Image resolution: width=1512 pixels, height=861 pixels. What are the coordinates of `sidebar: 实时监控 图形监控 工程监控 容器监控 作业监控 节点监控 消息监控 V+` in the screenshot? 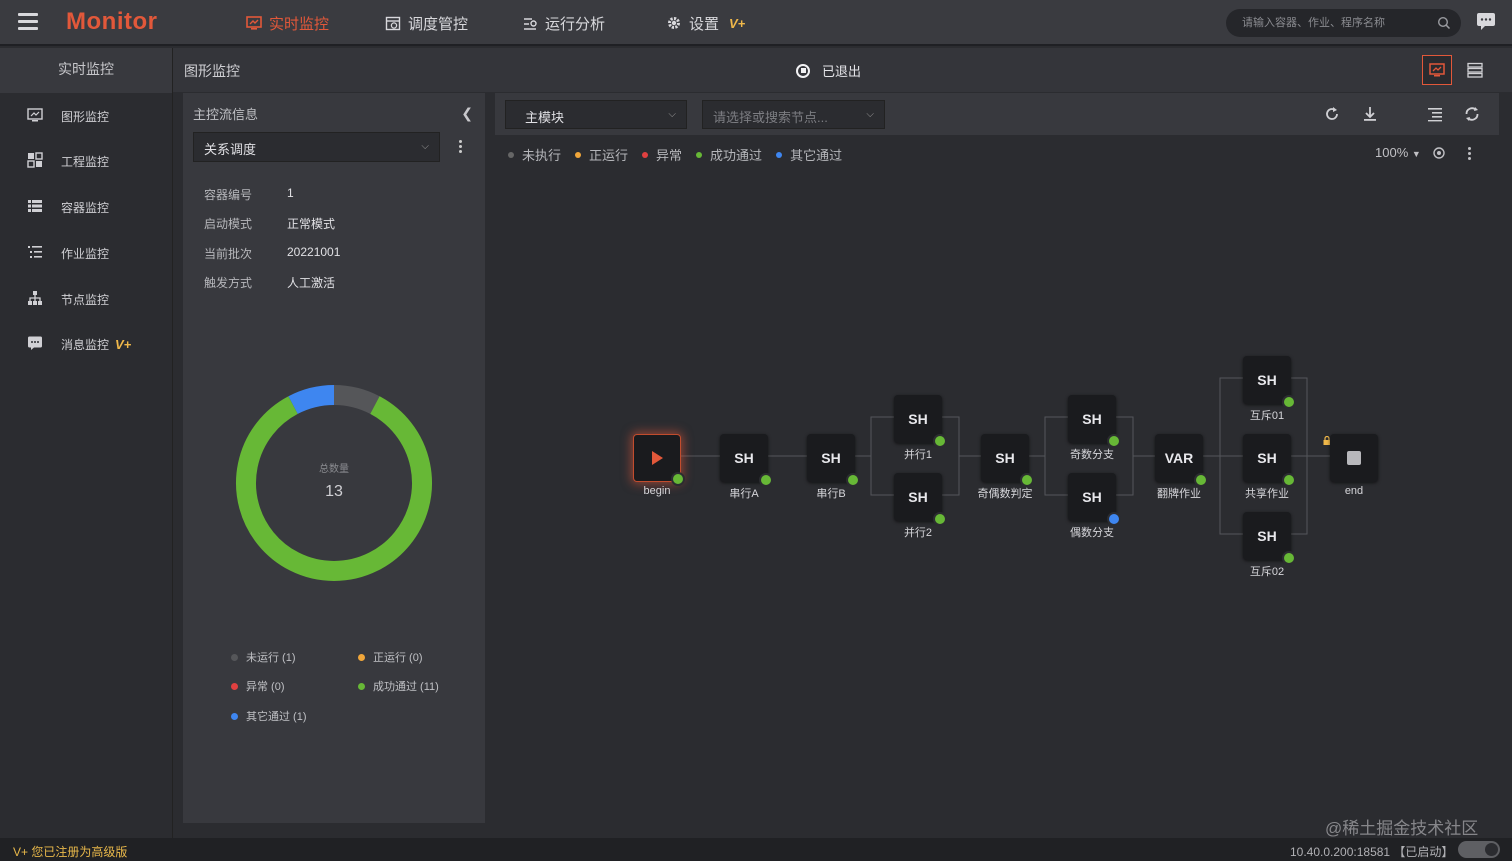 It's located at (86, 443).